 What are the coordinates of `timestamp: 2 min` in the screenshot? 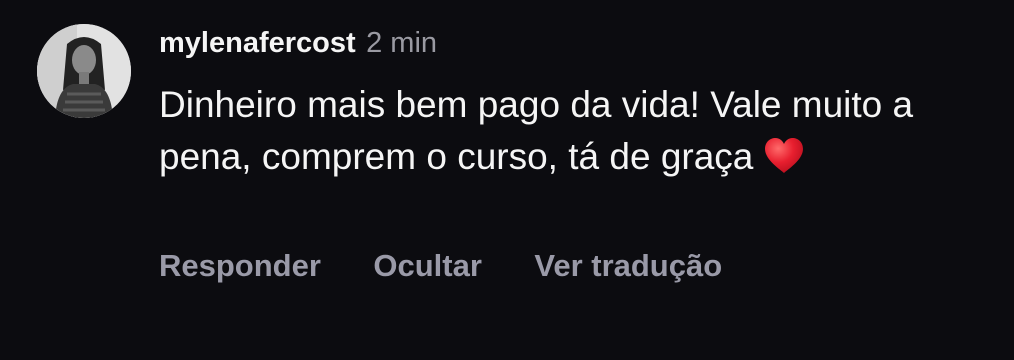 It's located at (402, 43).